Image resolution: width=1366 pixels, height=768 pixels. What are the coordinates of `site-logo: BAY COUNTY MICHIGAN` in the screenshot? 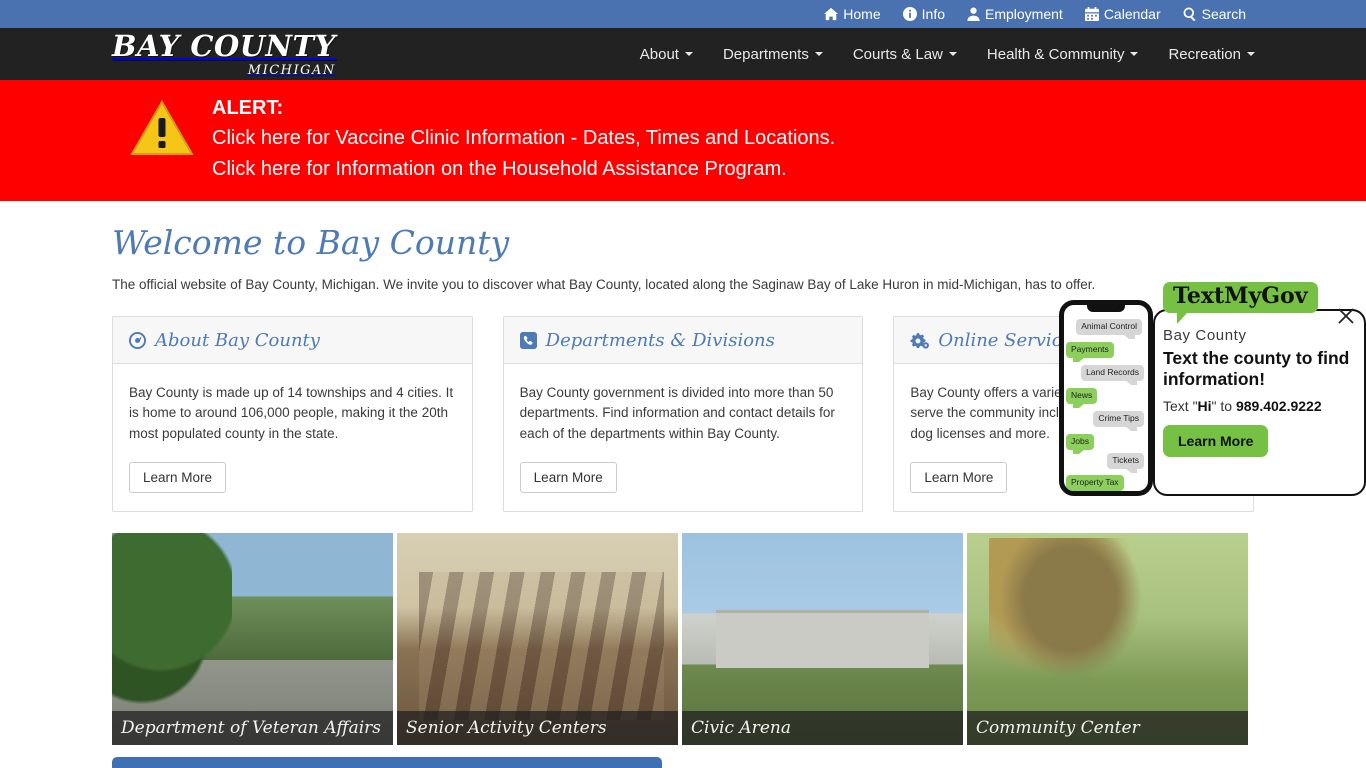 It's located at (224, 53).